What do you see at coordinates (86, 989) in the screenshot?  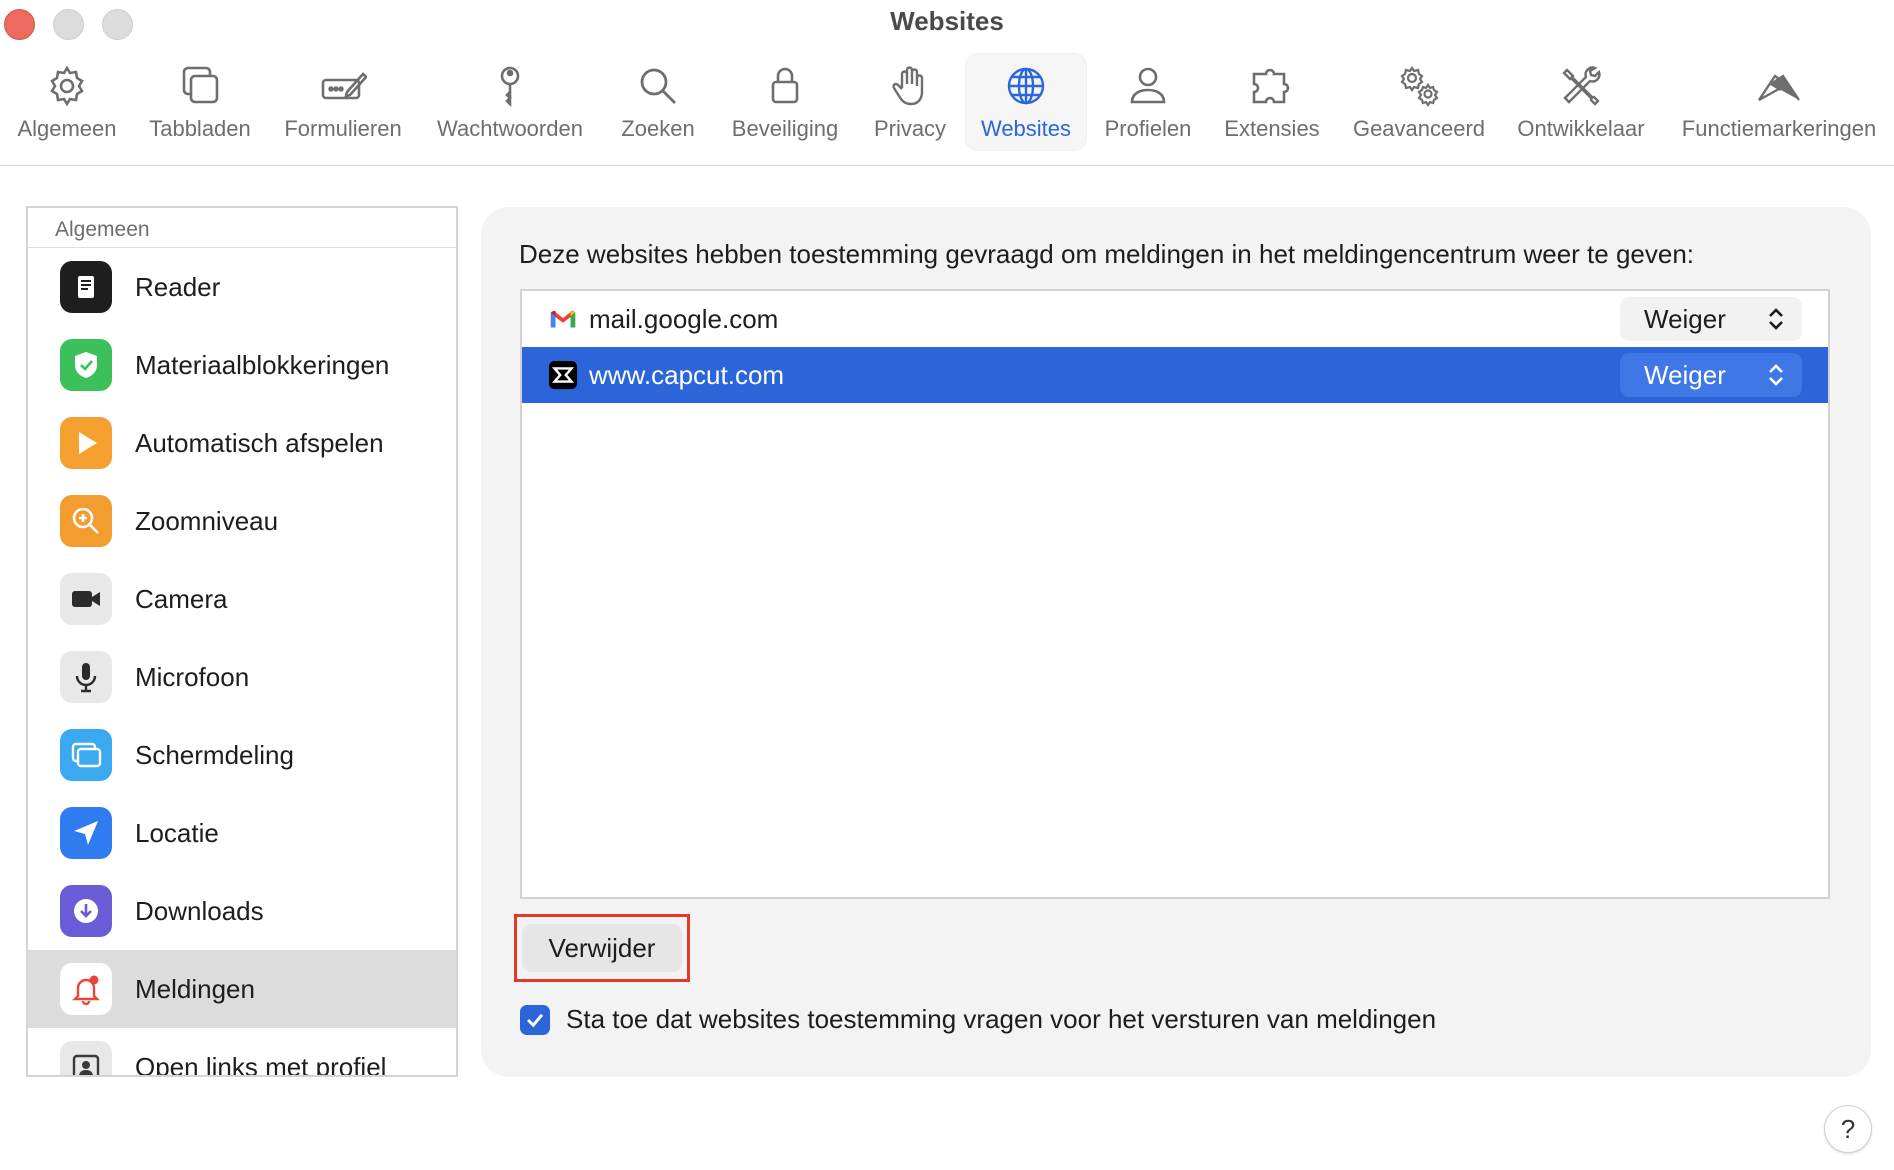 I see `notifications-icon` at bounding box center [86, 989].